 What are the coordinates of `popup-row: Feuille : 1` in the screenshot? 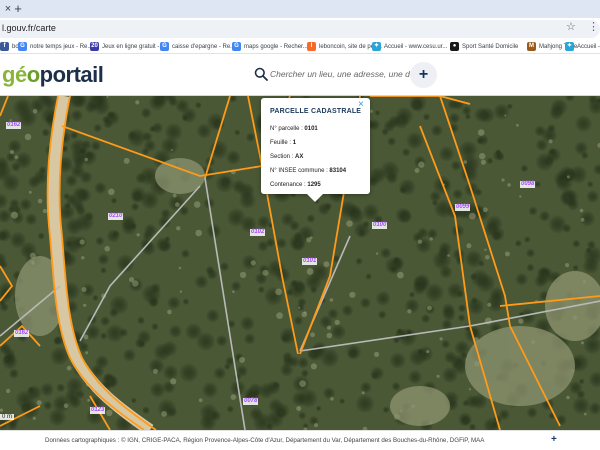 It's located at (283, 143).